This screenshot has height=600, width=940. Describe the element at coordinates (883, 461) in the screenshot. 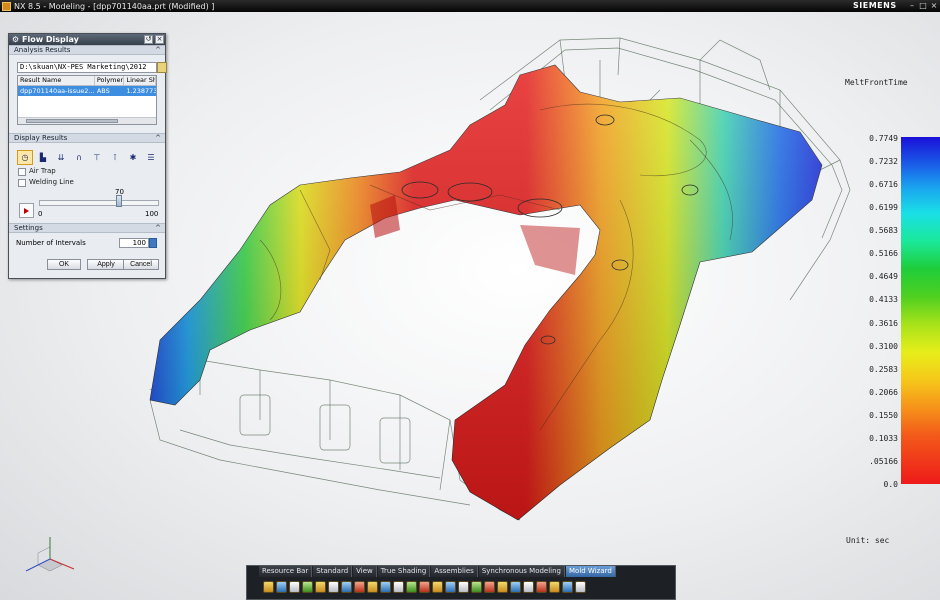

I see `legend-tick-label: .05166` at that location.